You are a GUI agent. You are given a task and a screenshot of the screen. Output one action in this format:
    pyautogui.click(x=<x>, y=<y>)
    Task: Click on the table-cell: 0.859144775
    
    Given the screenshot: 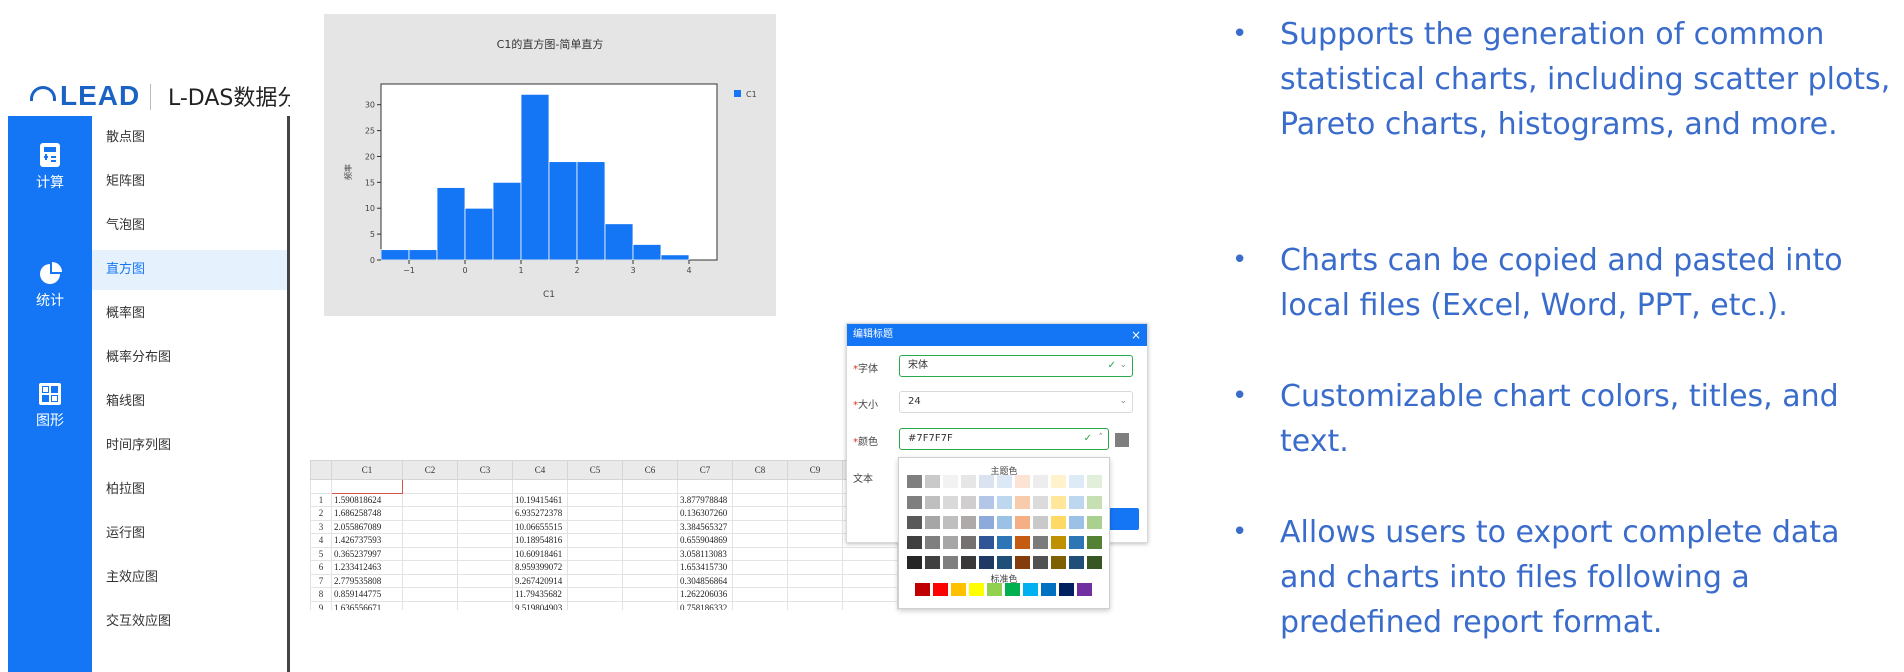 What is the action you would take?
    pyautogui.click(x=367, y=594)
    